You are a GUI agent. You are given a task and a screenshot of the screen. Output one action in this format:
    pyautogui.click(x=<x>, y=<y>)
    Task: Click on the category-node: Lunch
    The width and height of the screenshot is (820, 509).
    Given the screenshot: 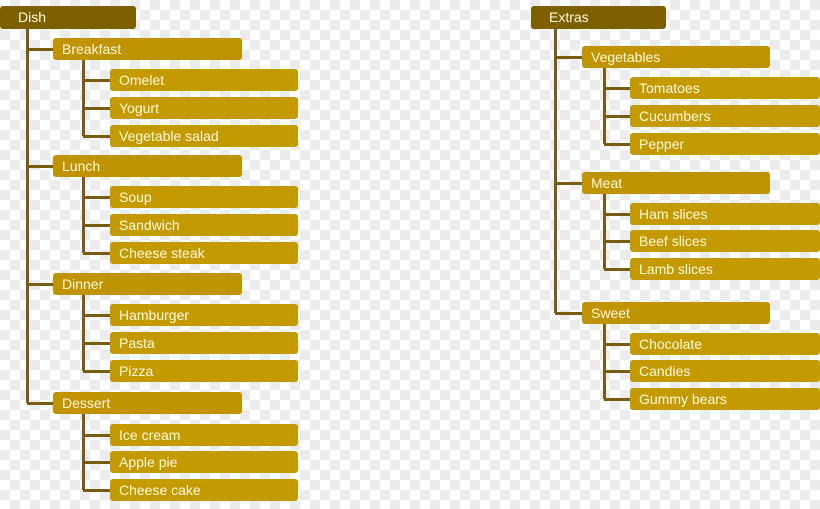 What is the action you would take?
    pyautogui.click(x=147, y=166)
    